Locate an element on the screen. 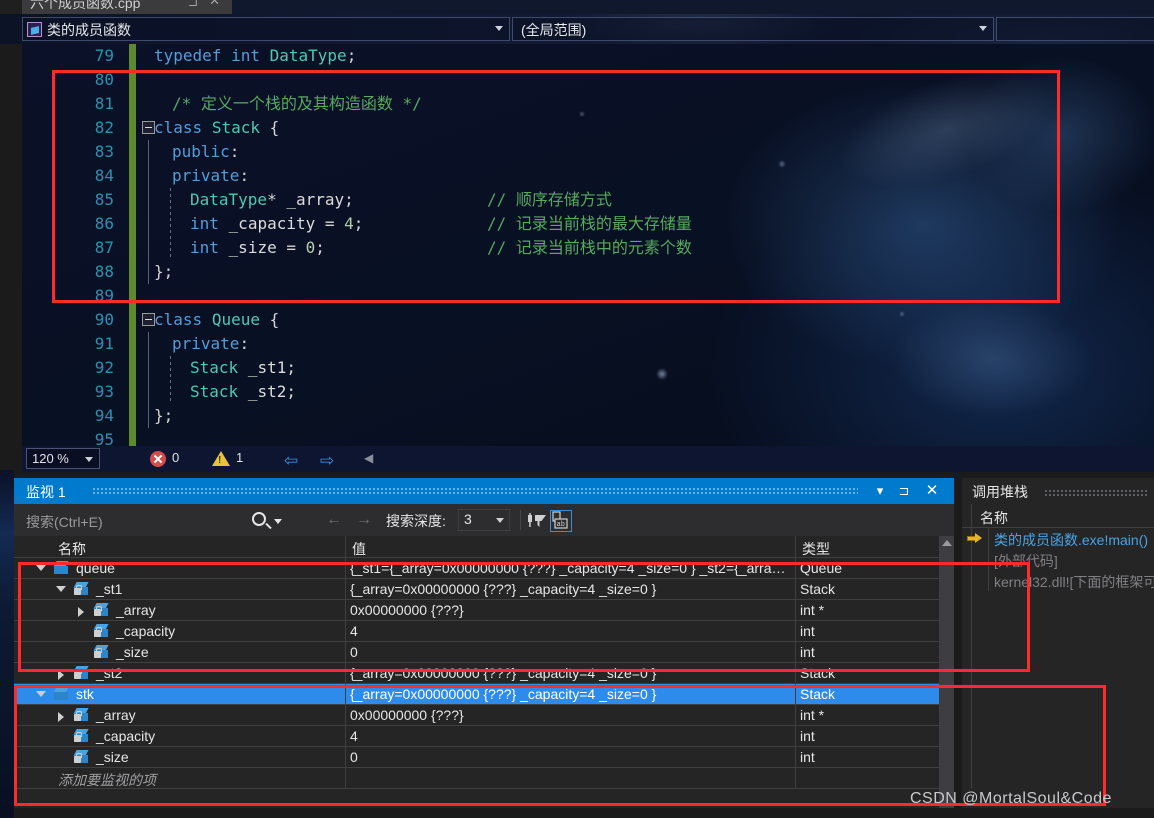 Image resolution: width=1154 pixels, height=818 pixels. tab-title: 六个成员函数.cpp is located at coordinates (85, 5).